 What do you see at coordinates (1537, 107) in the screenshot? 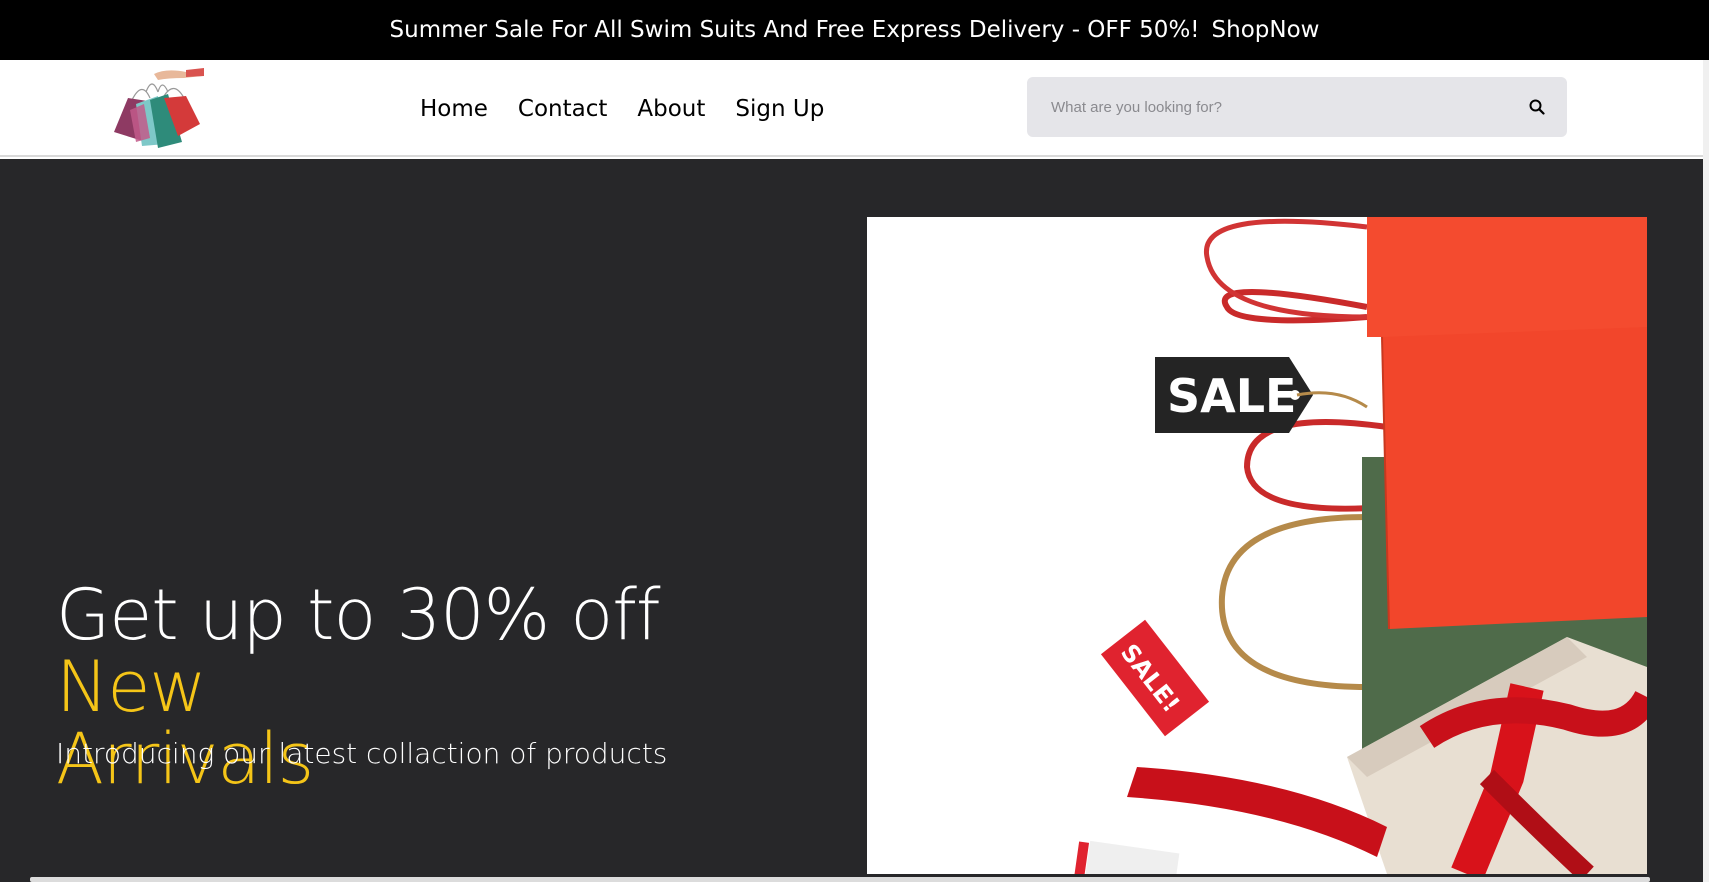
I see `search-icon` at bounding box center [1537, 107].